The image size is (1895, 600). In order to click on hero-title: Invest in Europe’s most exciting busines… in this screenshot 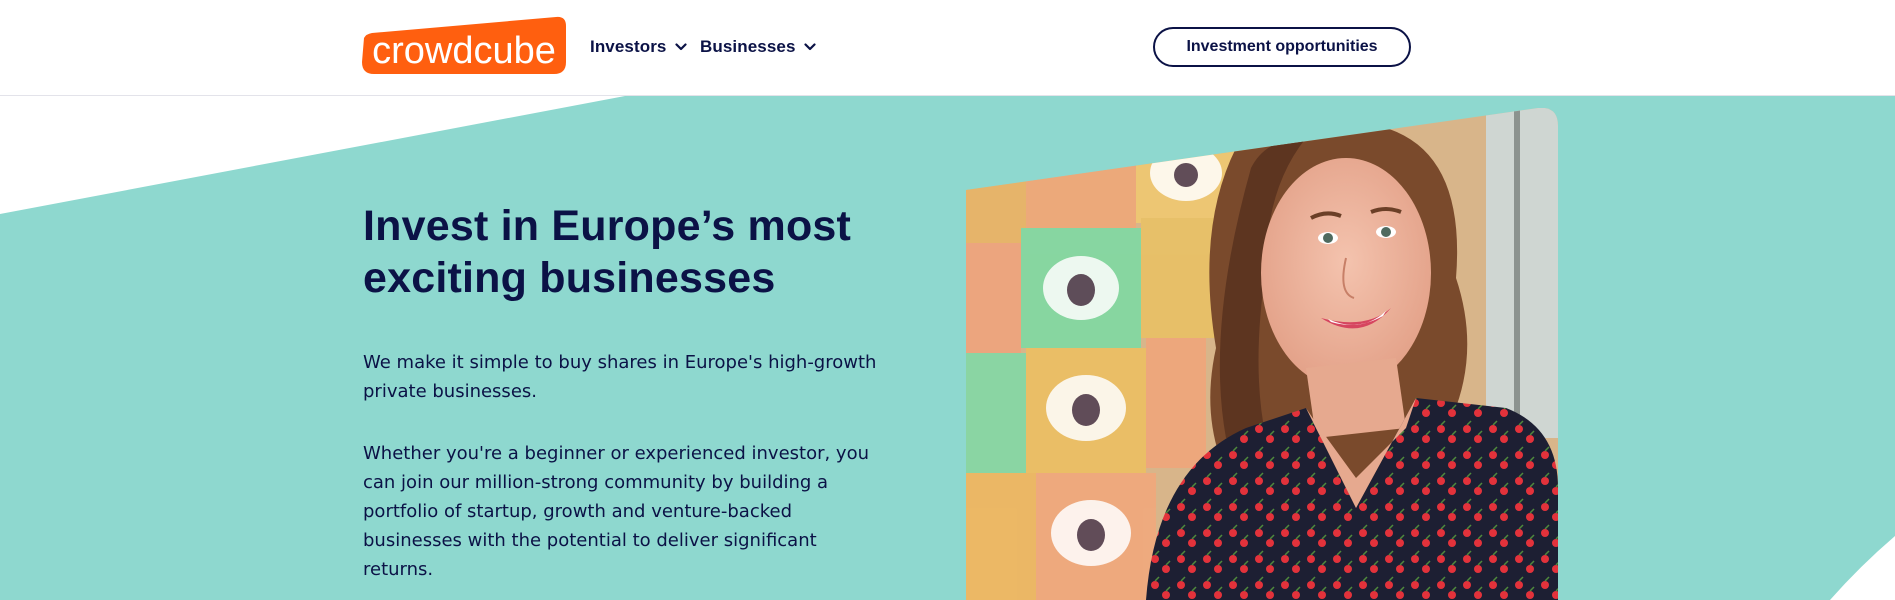, I will do `click(607, 252)`.